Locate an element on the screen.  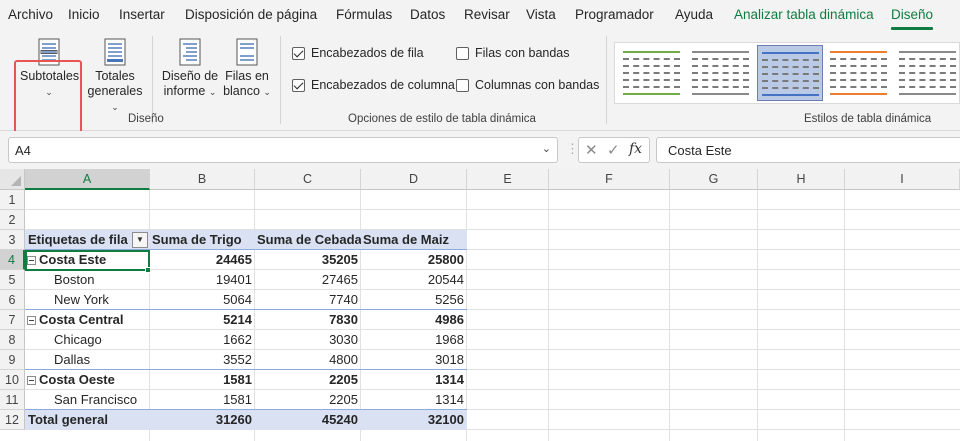
row-headers-checkbox: Encabezados de fila is located at coordinates (358, 53).